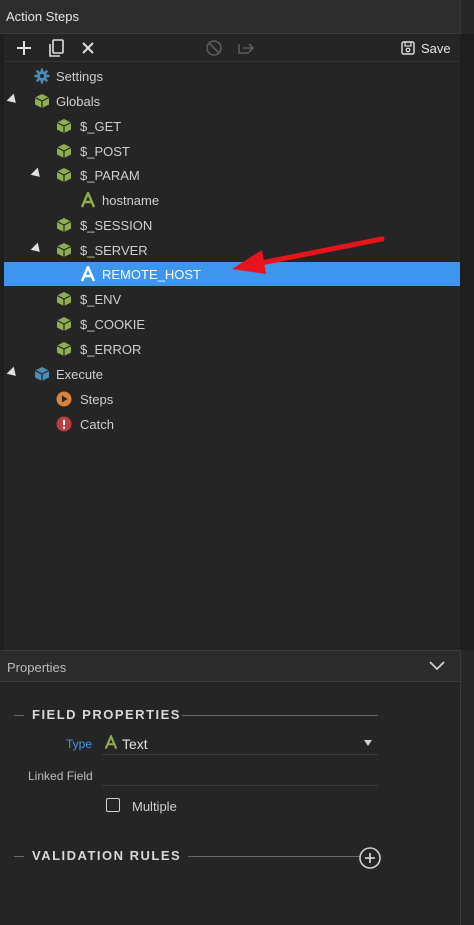  Describe the element at coordinates (79, 744) in the screenshot. I see `type-label: Type` at that location.